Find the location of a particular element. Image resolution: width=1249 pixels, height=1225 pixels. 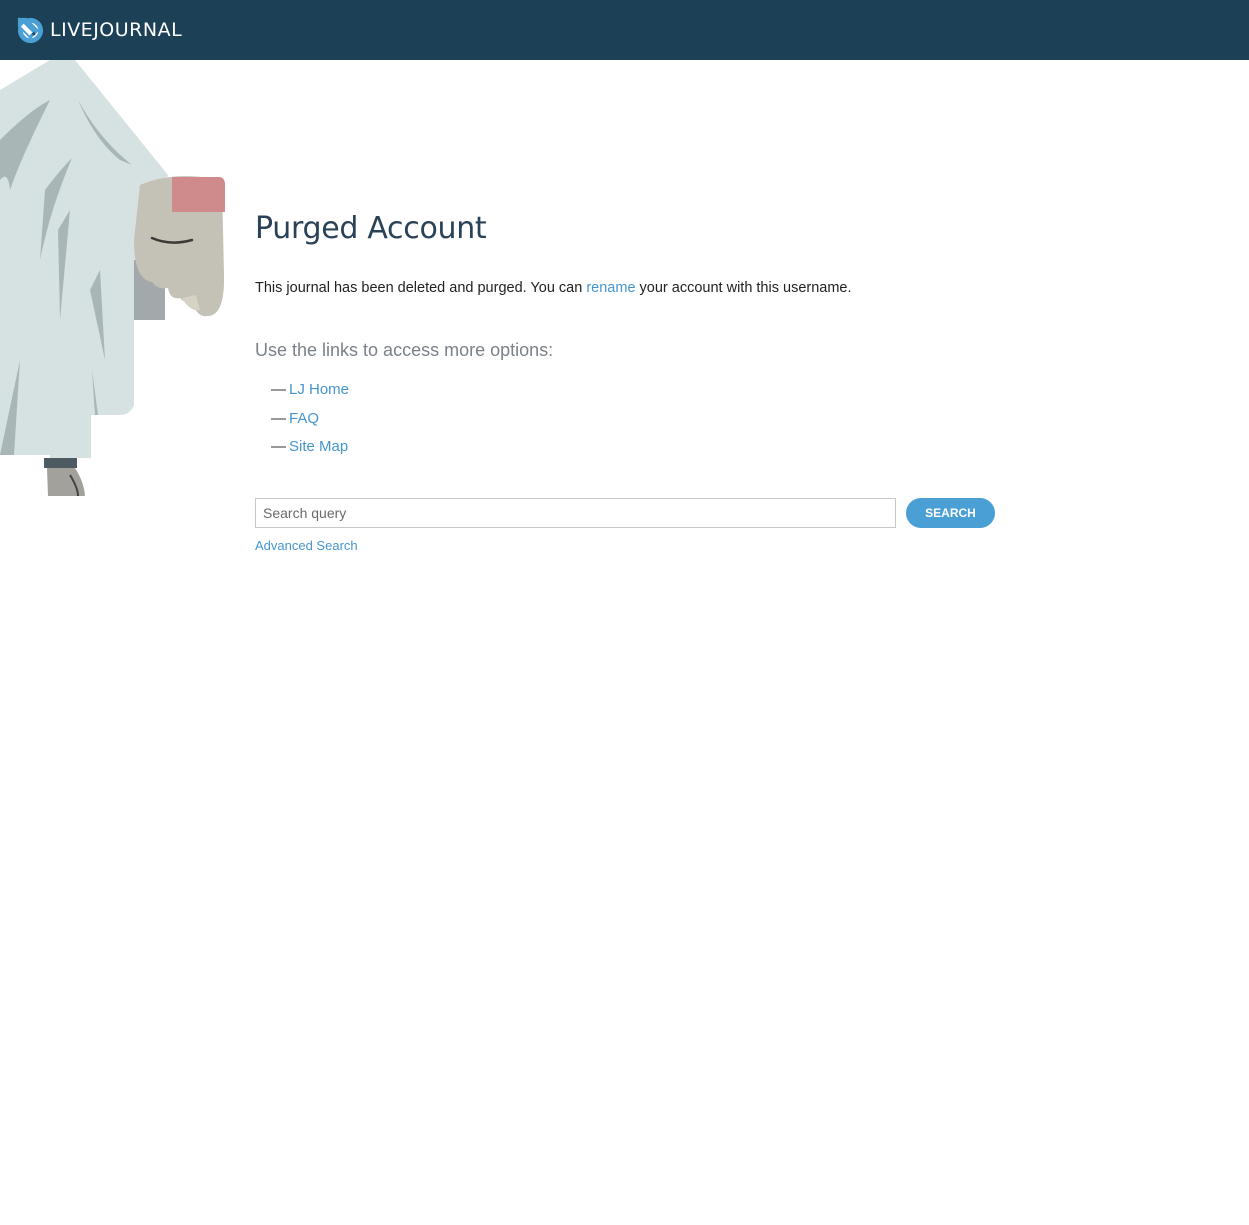

search-input is located at coordinates (575, 513).